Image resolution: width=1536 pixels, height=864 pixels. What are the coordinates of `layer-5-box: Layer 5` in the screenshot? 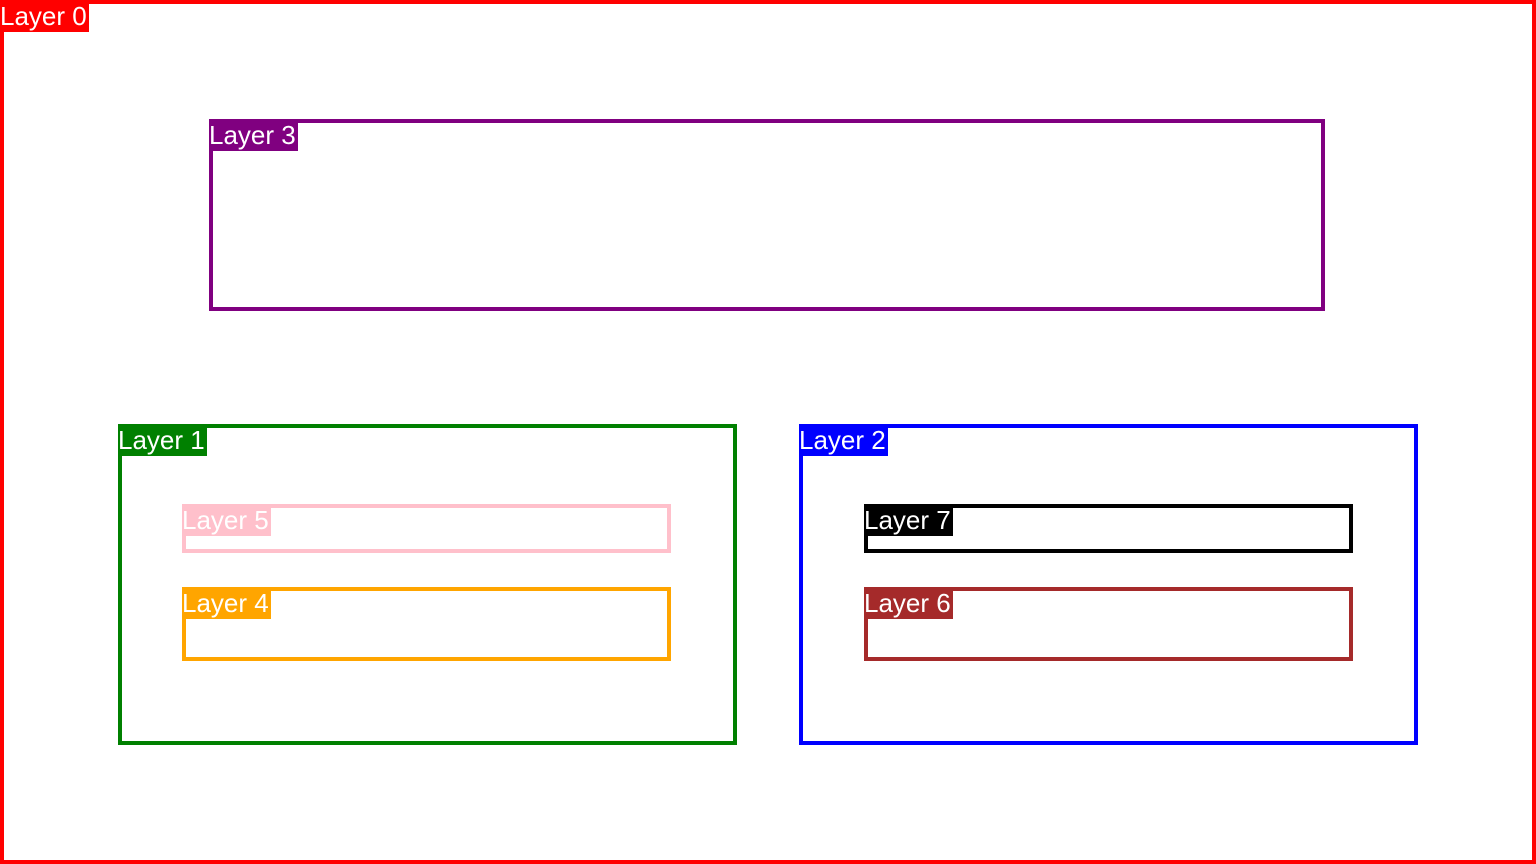 It's located at (426, 528).